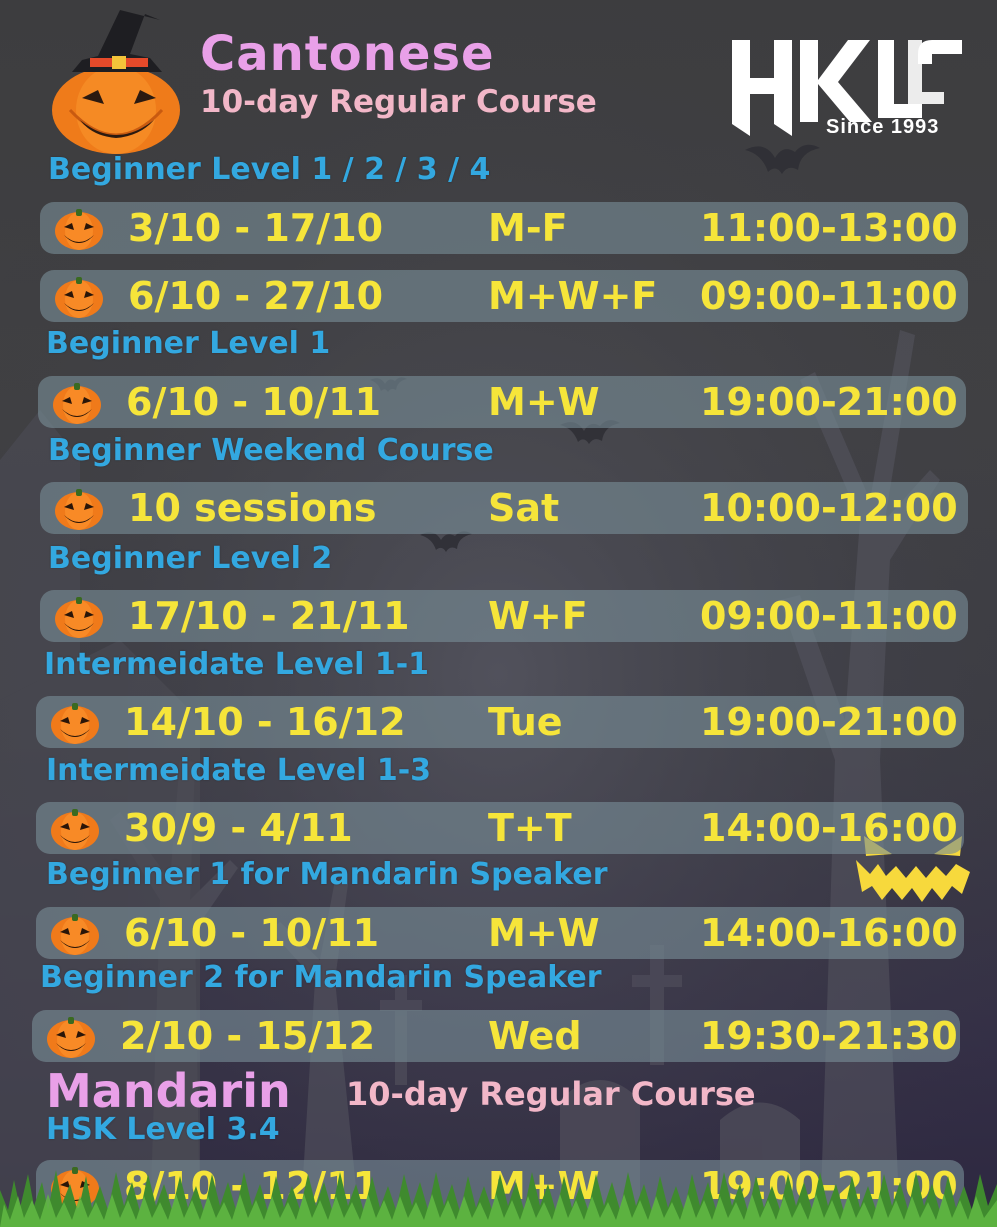 This screenshot has height=1227, width=997. I want to click on schedule-row: 6/10 - 27/10 M+W+F 09:00-11:00, so click(504, 296).